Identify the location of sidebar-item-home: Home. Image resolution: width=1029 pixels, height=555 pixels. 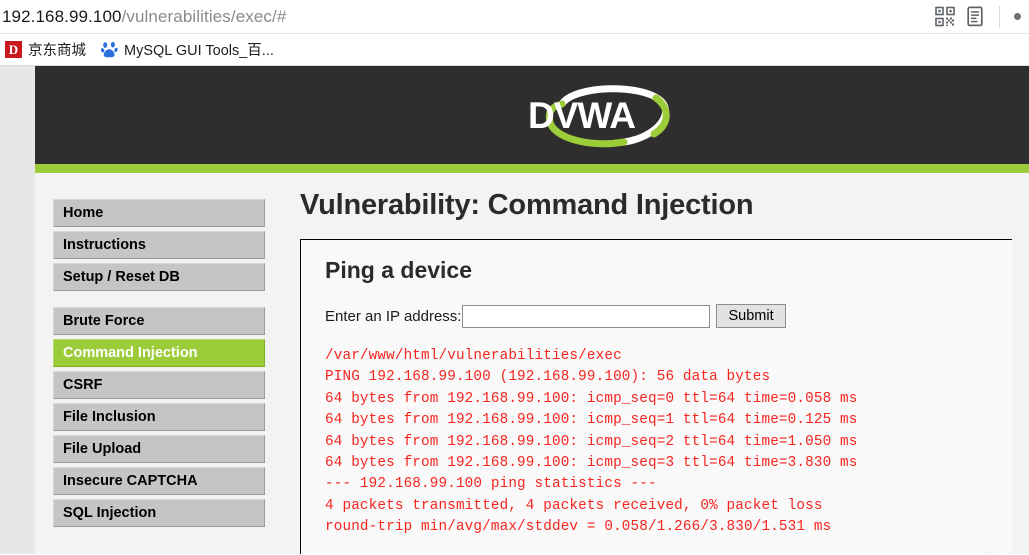
(159, 213).